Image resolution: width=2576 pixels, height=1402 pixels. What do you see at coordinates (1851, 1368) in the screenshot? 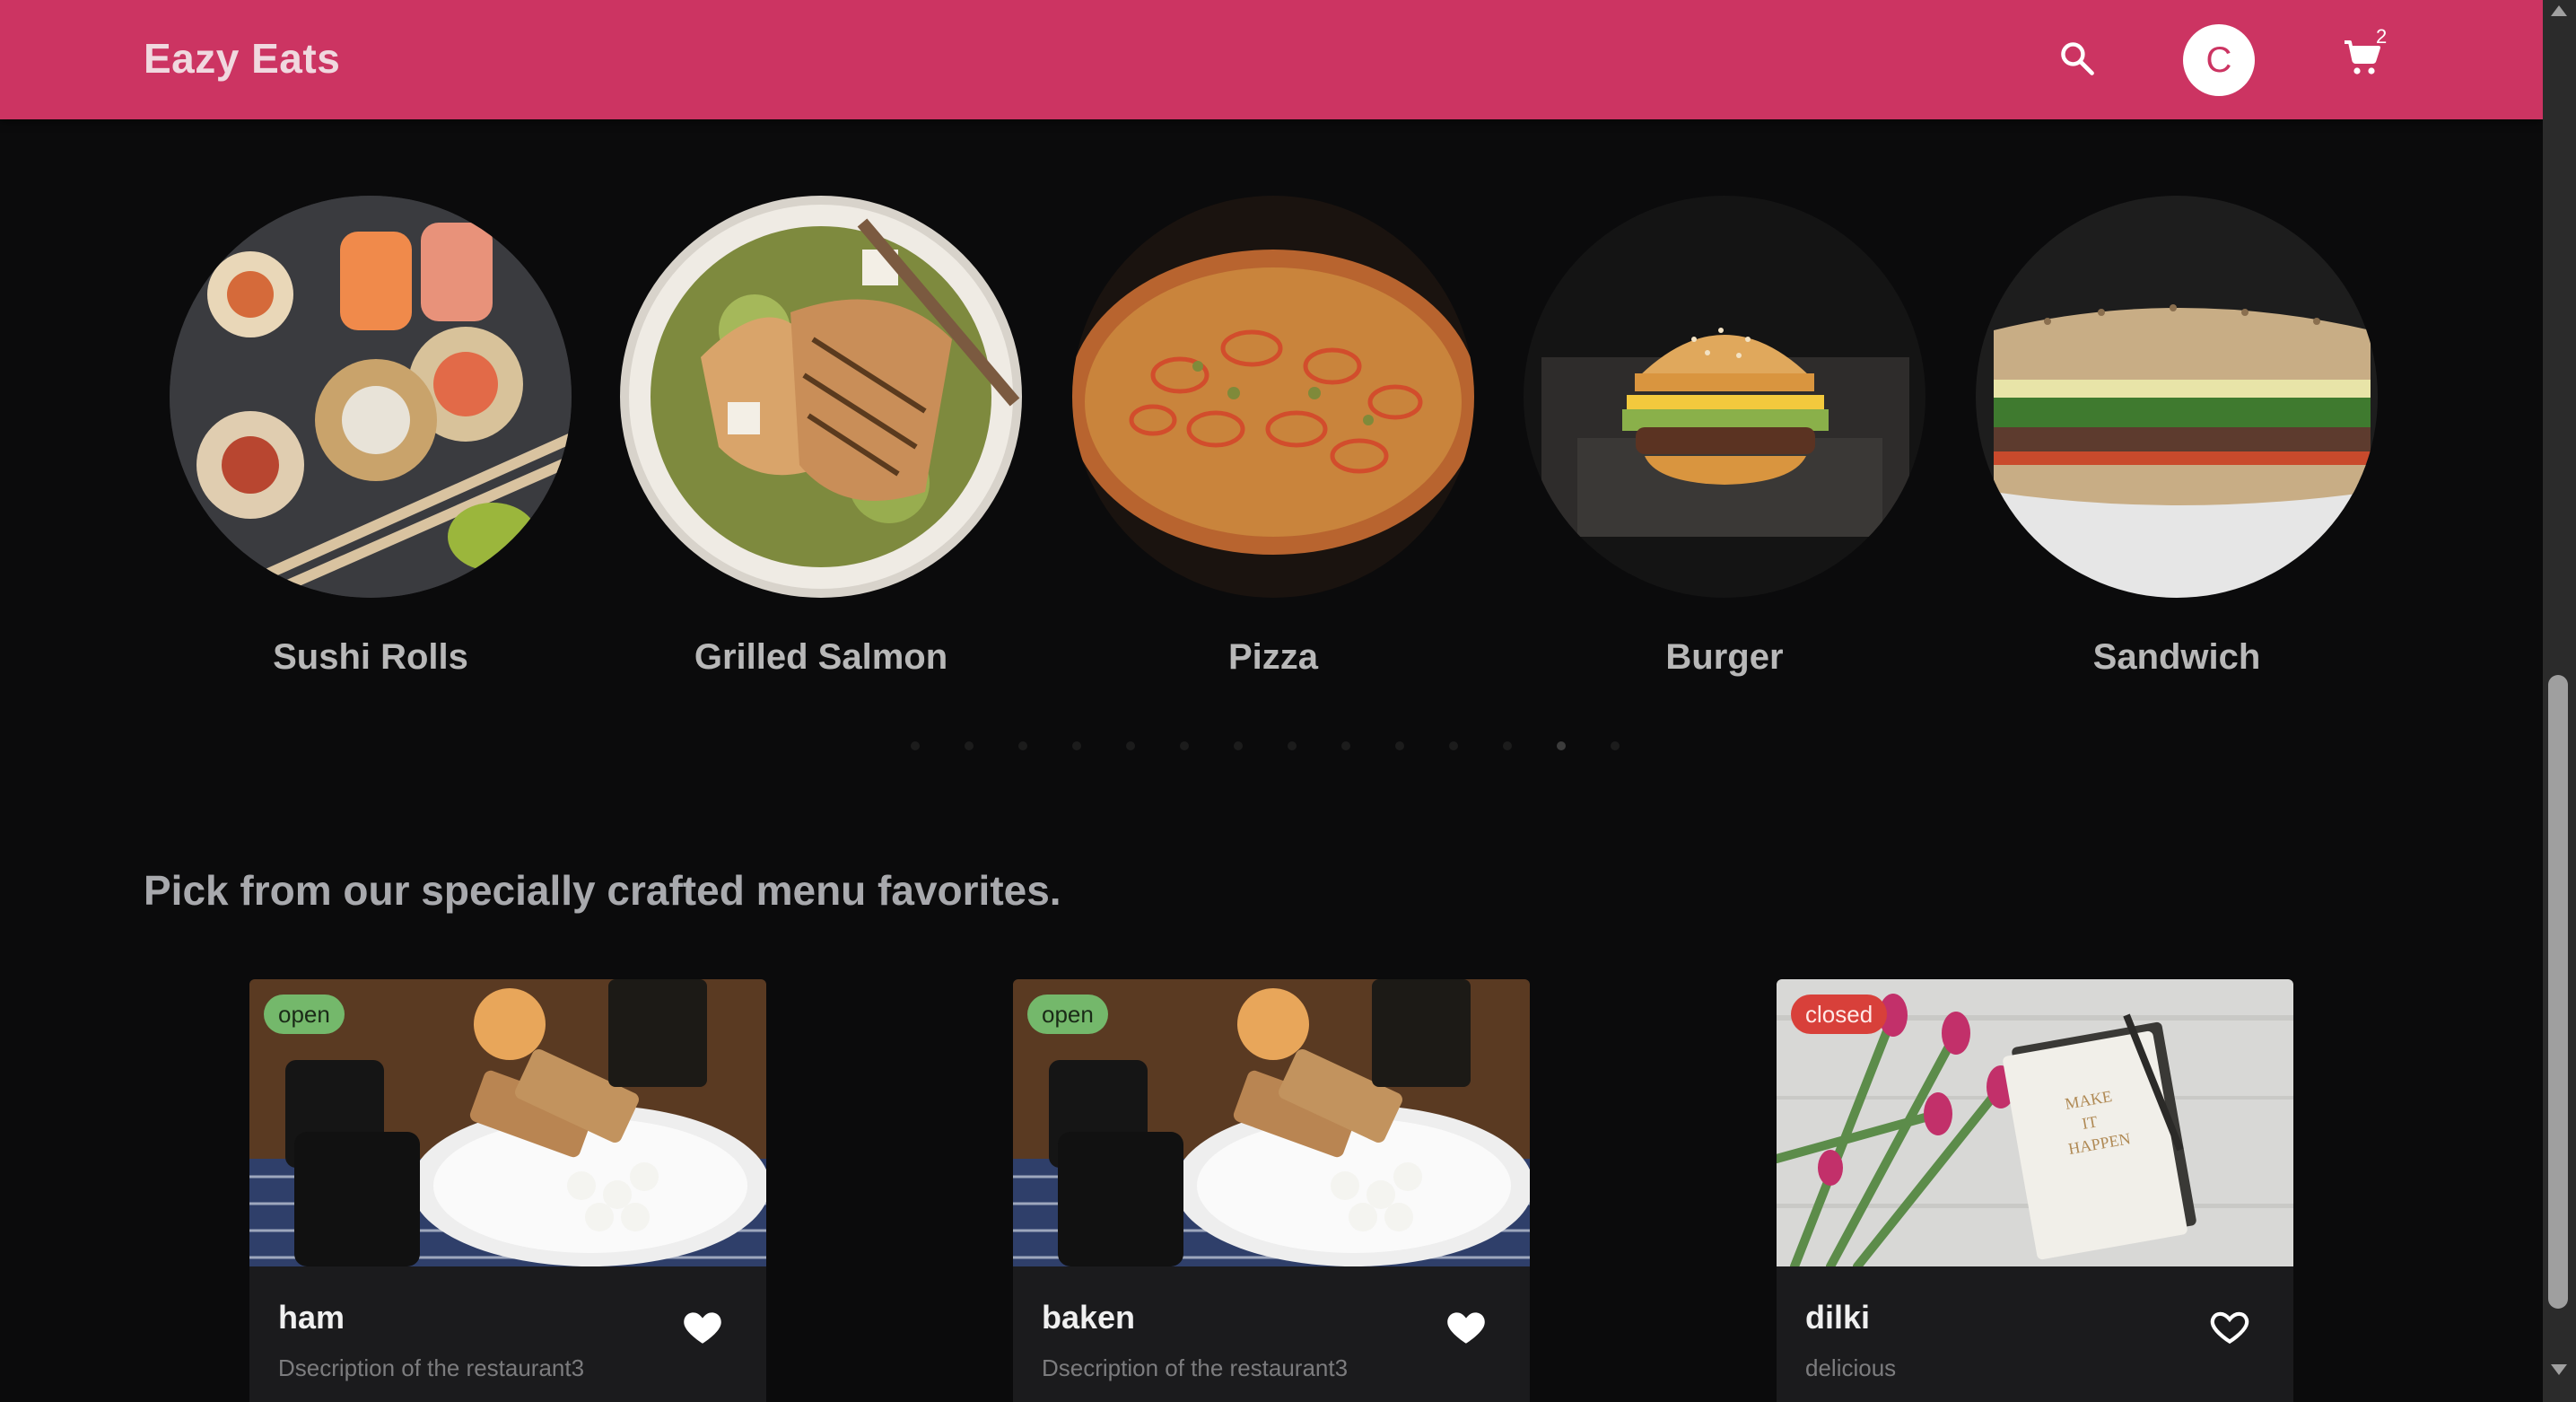
I see `card-description: delicious` at bounding box center [1851, 1368].